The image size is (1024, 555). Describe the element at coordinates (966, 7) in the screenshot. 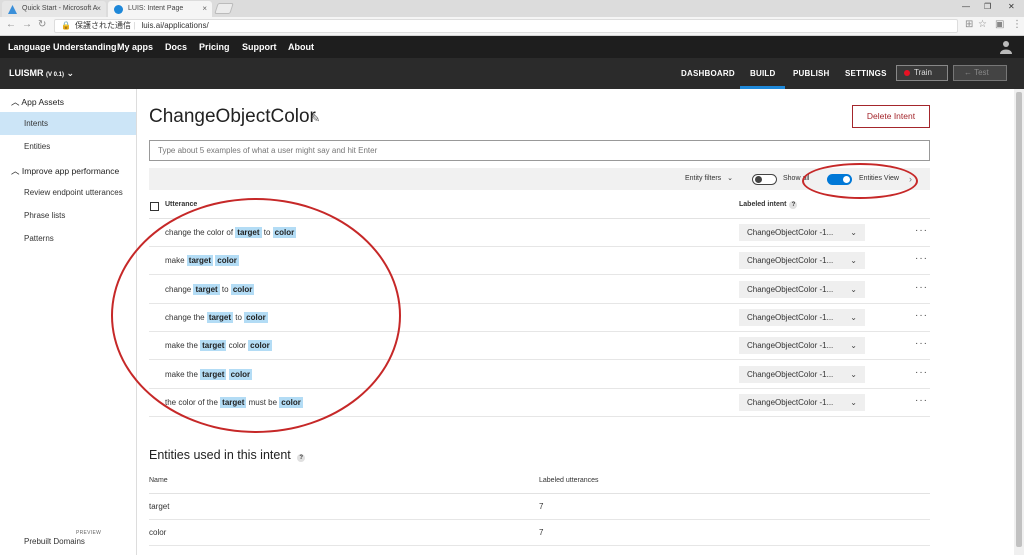

I see `minimize-icon: —` at that location.